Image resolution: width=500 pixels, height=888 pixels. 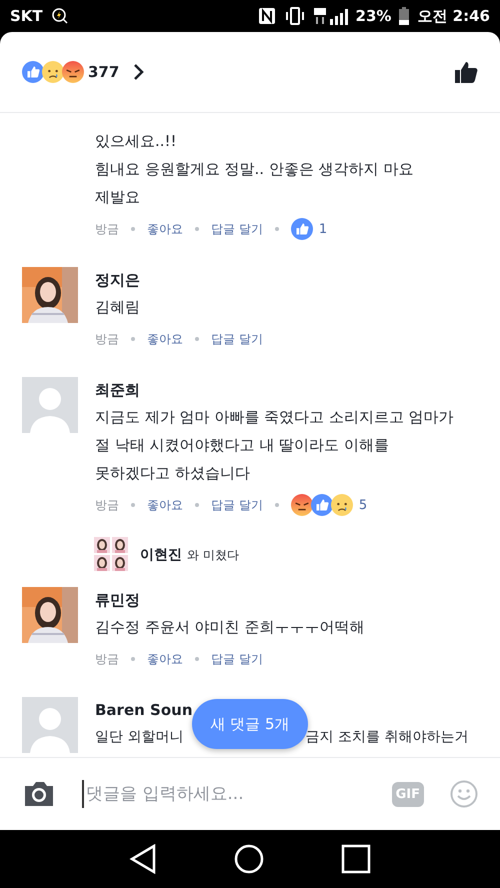 I want to click on comment-author: Baren Soun, so click(x=143, y=710).